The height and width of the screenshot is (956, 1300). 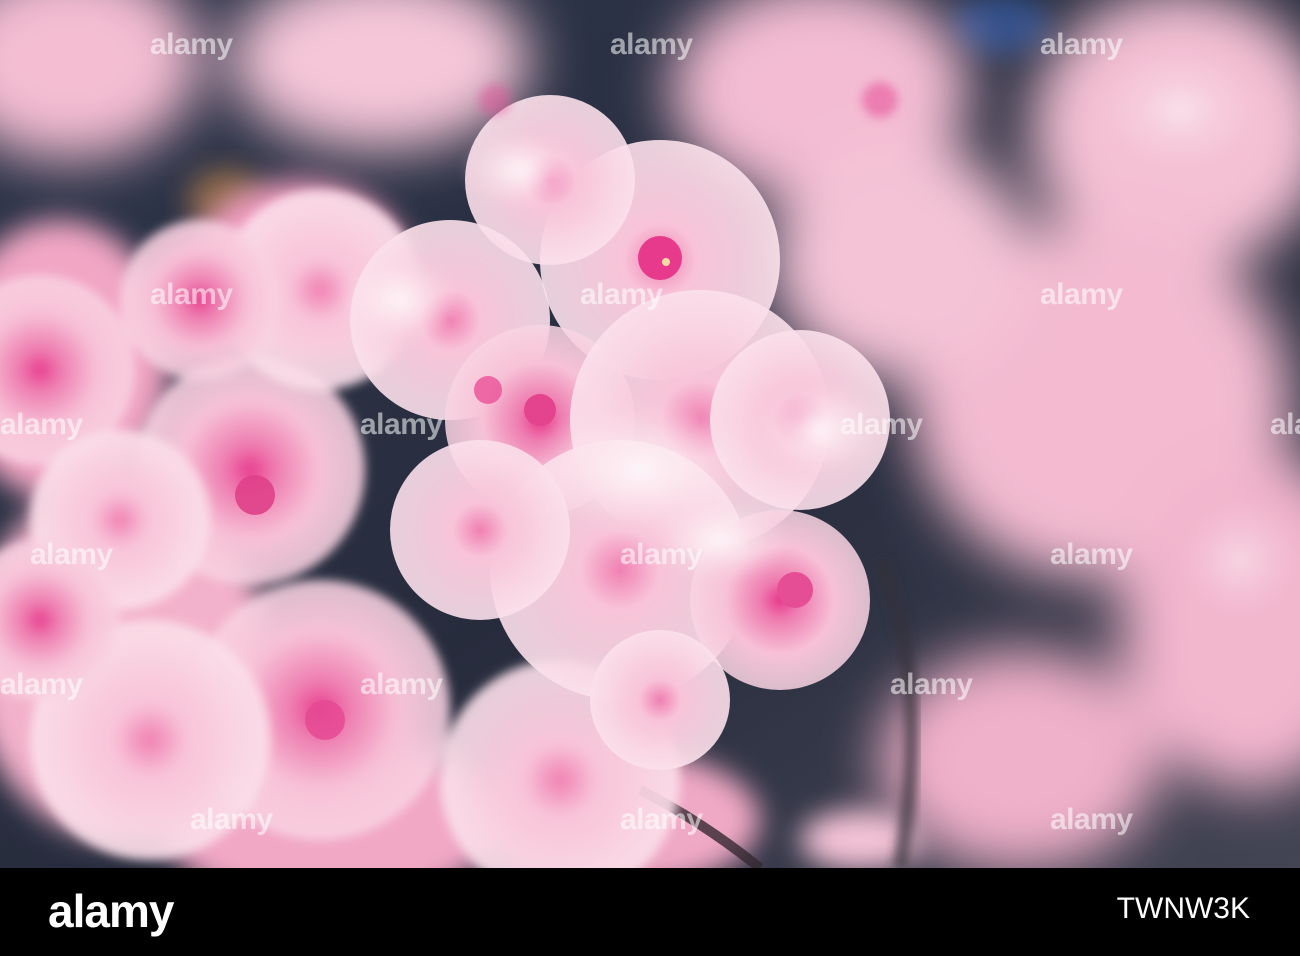 What do you see at coordinates (111, 911) in the screenshot?
I see `alamy-logo: alamy` at bounding box center [111, 911].